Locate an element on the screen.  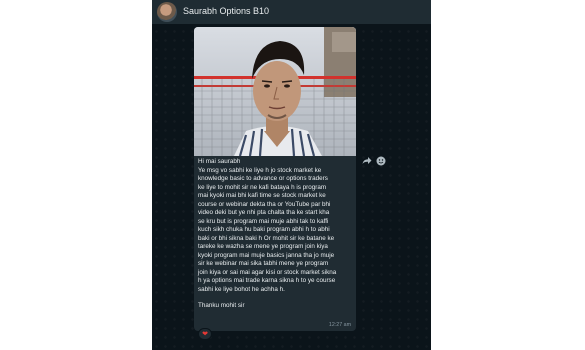
contact-name: Saurabh Options B10 is located at coordinates (226, 11).